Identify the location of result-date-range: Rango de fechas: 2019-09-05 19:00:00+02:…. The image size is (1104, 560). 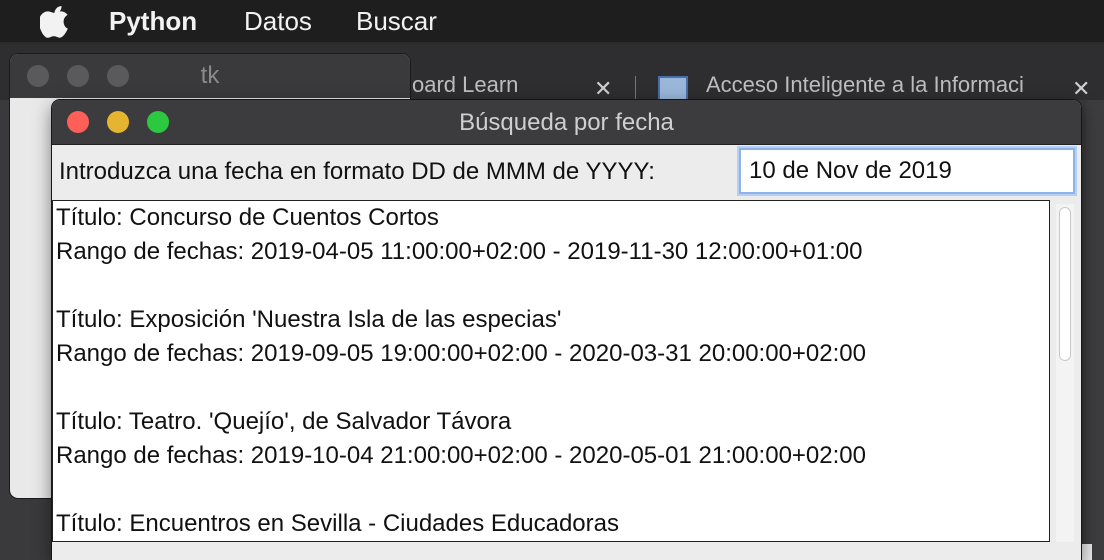
(461, 353).